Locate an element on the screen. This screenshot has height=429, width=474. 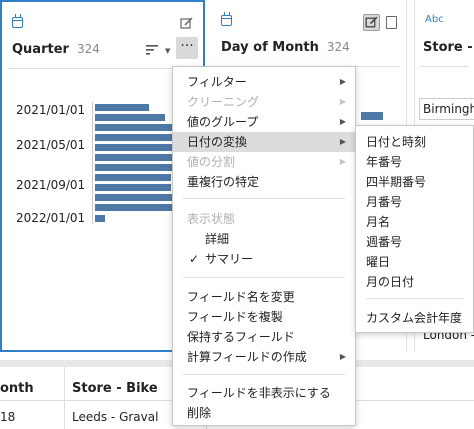
menu-item-label: フィールド名を変更 is located at coordinates (241, 297).